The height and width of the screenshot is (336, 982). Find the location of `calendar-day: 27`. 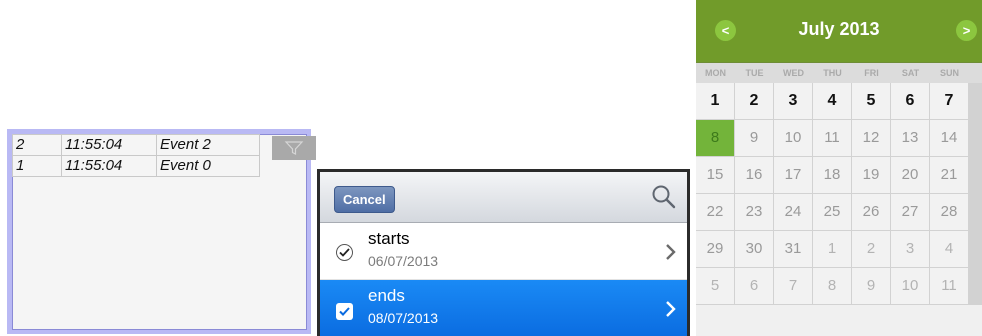

calendar-day: 27 is located at coordinates (910, 212).